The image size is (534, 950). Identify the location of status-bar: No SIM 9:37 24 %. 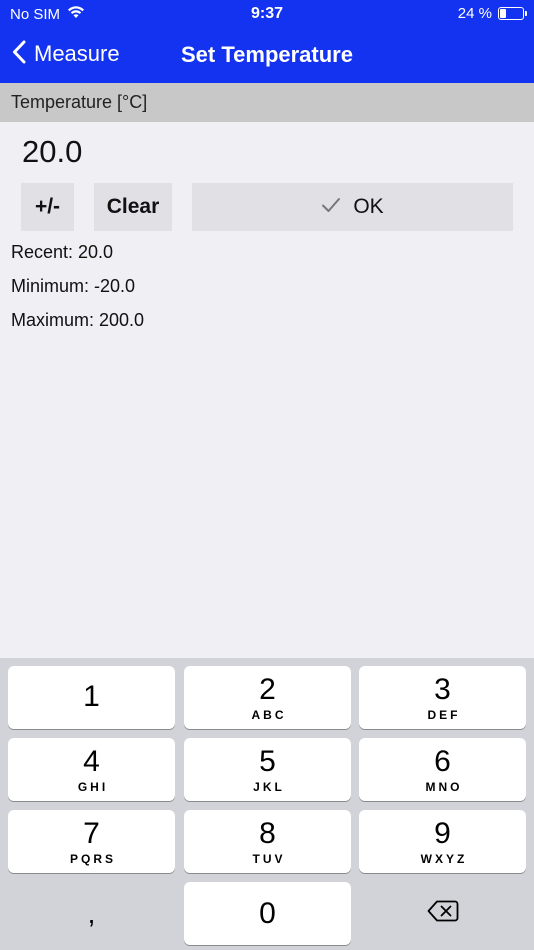
(267, 14).